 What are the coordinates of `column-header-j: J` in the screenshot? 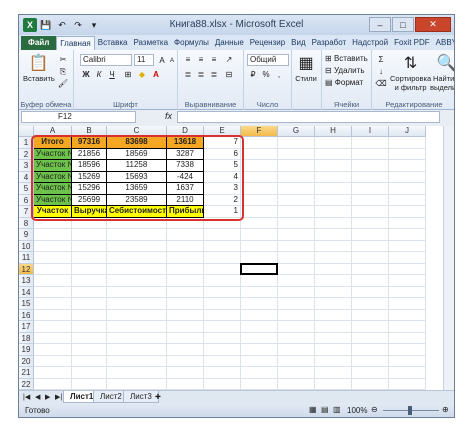 It's located at (407, 131).